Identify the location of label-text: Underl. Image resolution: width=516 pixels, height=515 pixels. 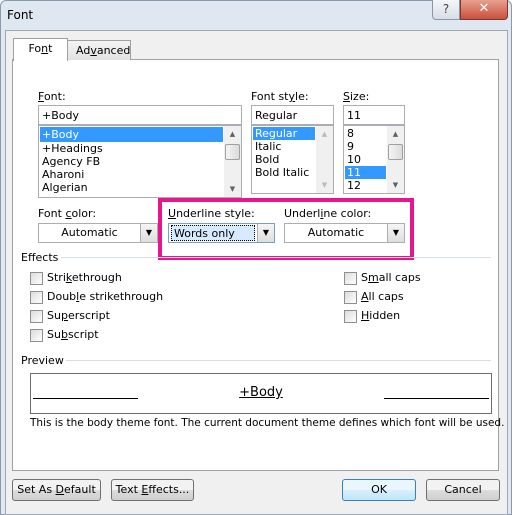
(302, 213).